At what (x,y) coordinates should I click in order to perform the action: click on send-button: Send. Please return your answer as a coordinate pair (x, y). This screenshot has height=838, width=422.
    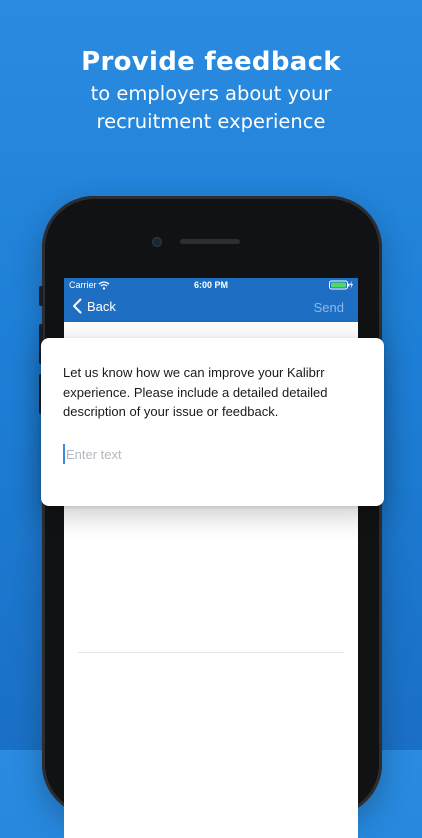
    Looking at the image, I should click on (329, 307).